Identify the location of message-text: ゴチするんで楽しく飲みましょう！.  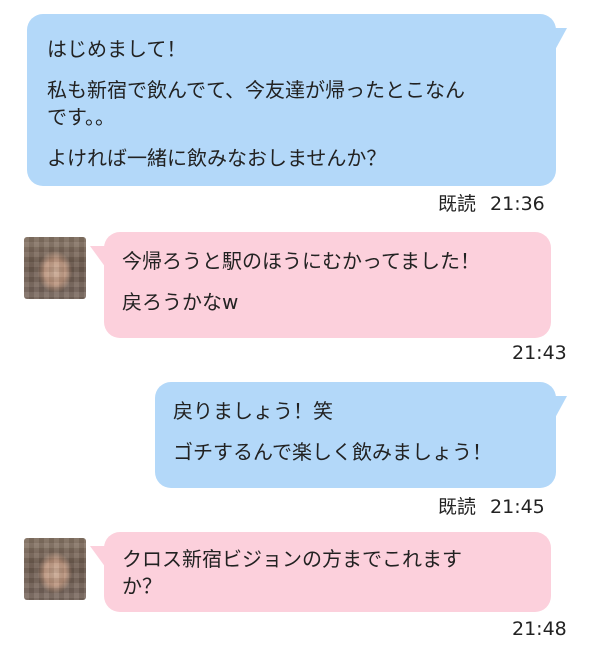
(332, 452).